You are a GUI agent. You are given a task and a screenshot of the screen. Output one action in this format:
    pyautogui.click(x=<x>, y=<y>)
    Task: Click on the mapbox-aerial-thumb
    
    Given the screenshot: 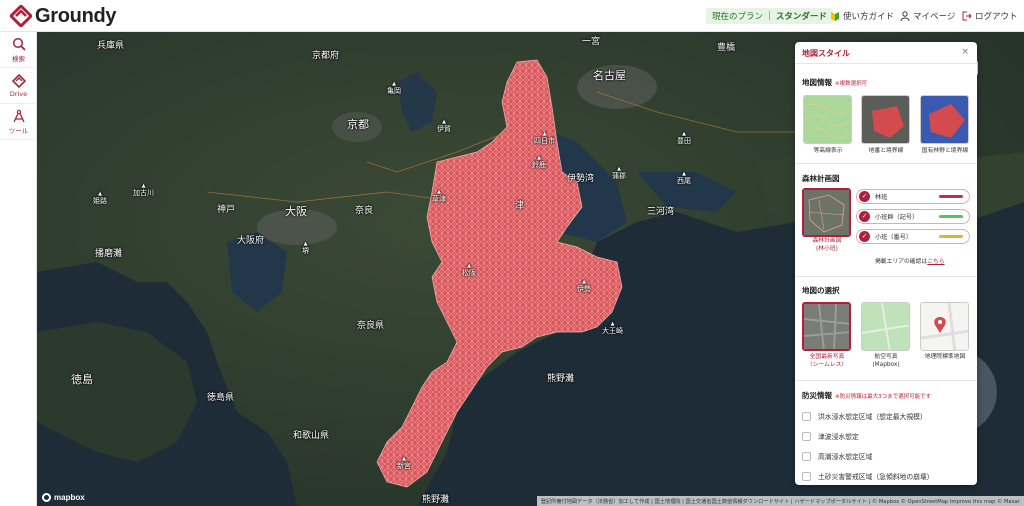 What is the action you would take?
    pyautogui.click(x=885, y=326)
    